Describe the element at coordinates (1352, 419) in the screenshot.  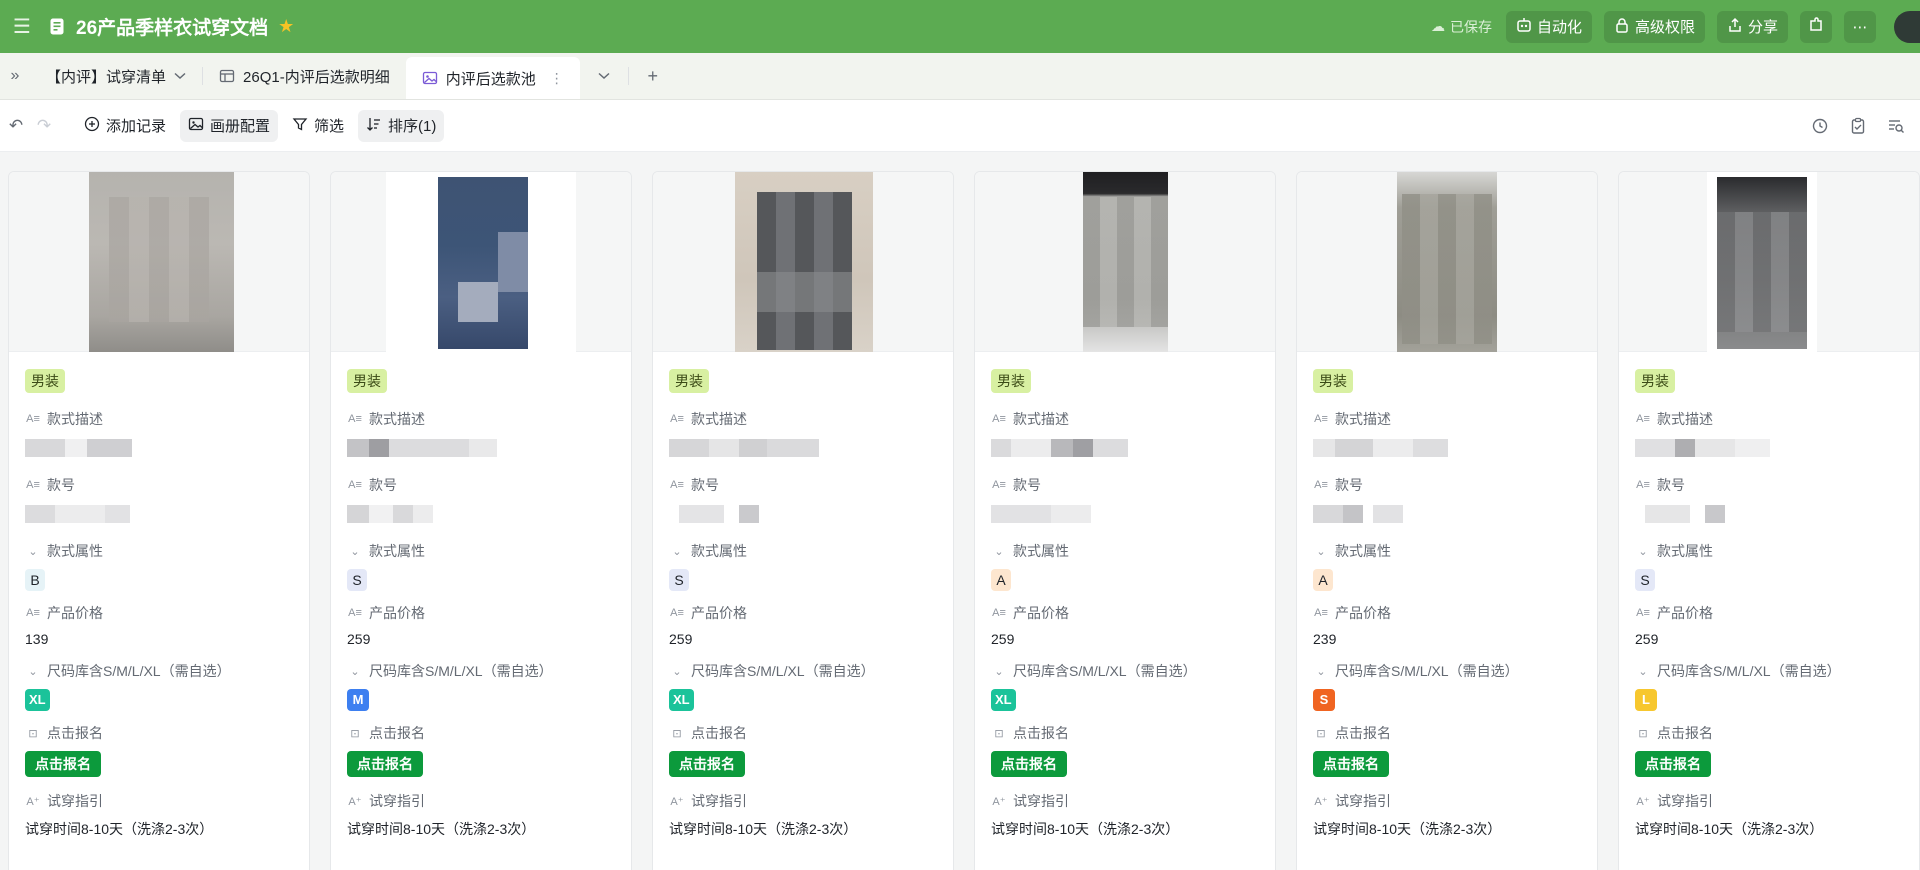
I see `field-label-style-desc: A≡ 款式描述` at that location.